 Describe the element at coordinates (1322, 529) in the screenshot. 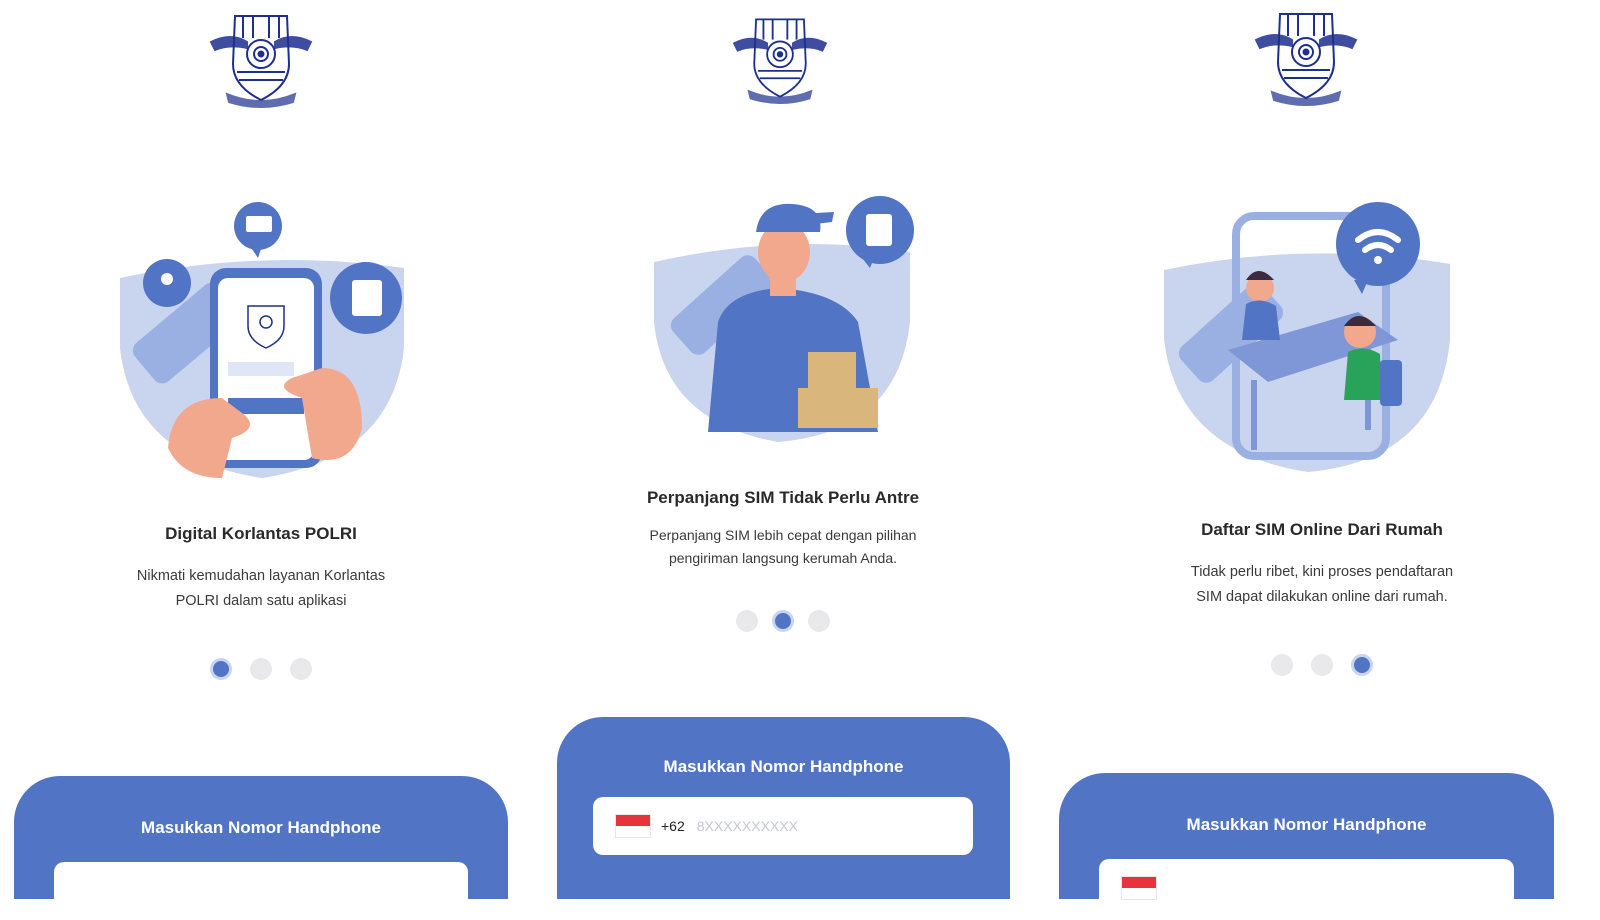

I see `screen-title: Daftar SIM Online Dari Rumah` at that location.